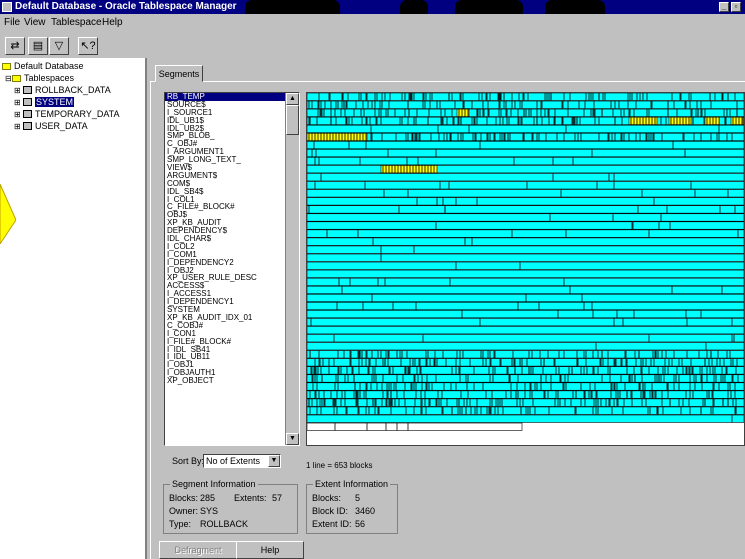 The width and height of the screenshot is (745, 559). Describe the element at coordinates (43, 66) in the screenshot. I see `tree-root: Default Database` at that location.